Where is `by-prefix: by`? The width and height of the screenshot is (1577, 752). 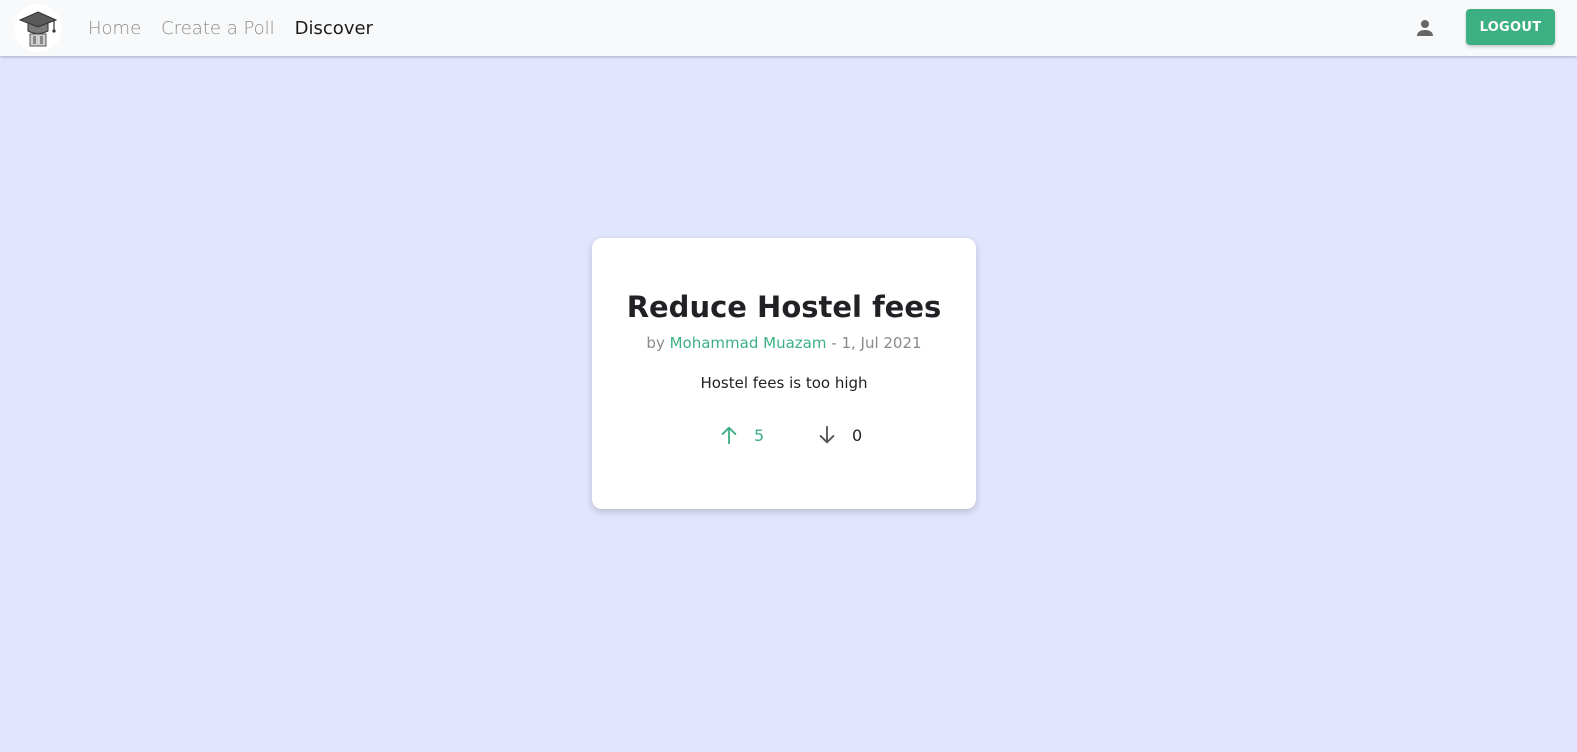 by-prefix: by is located at coordinates (655, 343).